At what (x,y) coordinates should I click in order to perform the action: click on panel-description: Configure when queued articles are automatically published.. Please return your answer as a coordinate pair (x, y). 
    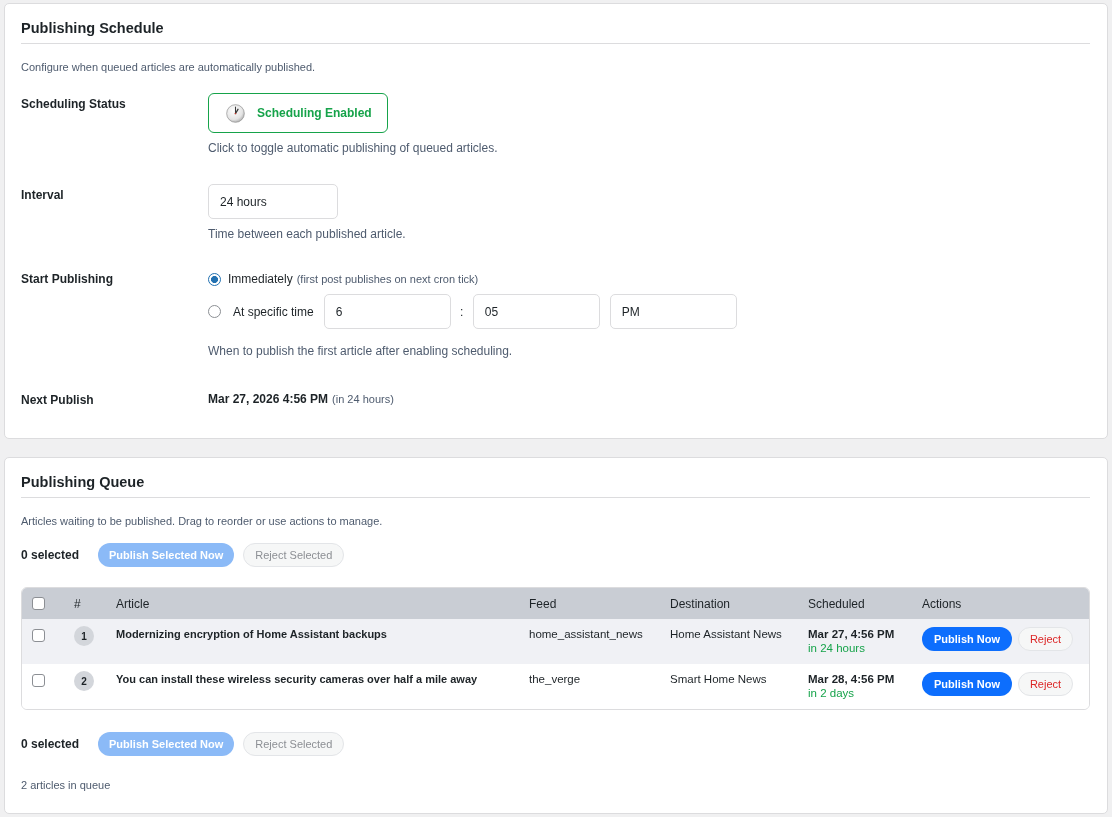
    Looking at the image, I should click on (169, 67).